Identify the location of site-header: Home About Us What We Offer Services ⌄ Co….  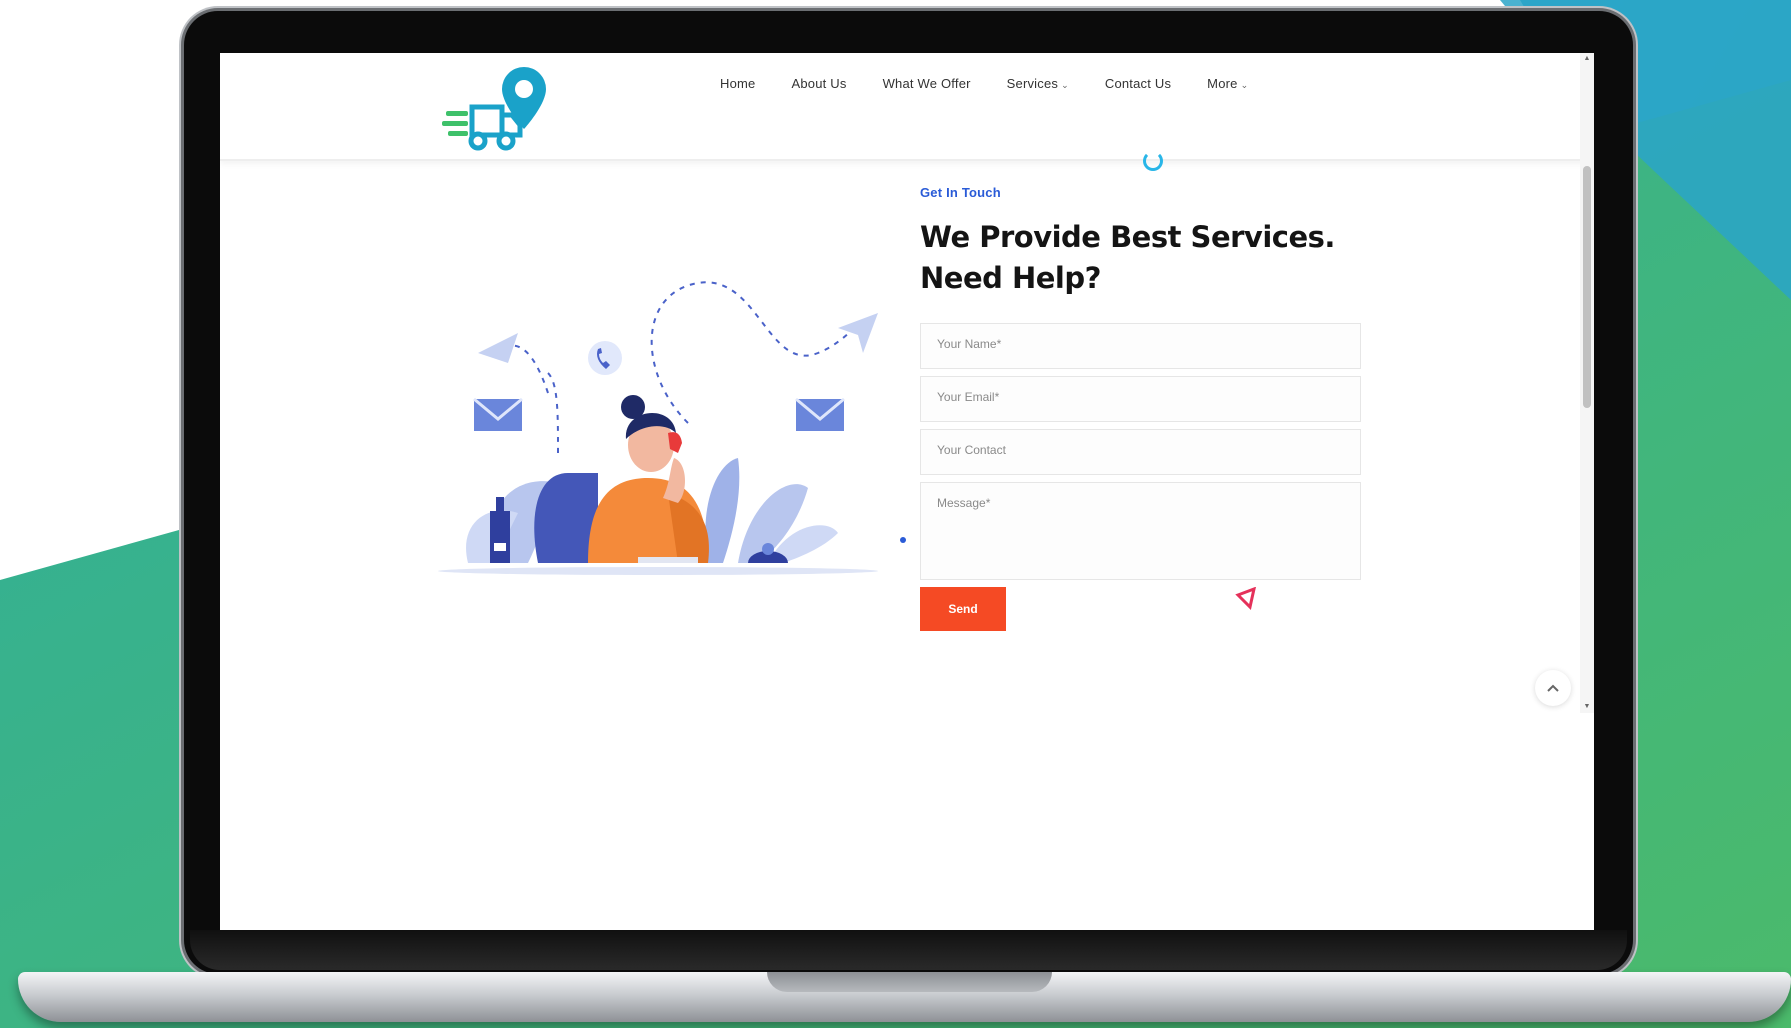
(907, 107).